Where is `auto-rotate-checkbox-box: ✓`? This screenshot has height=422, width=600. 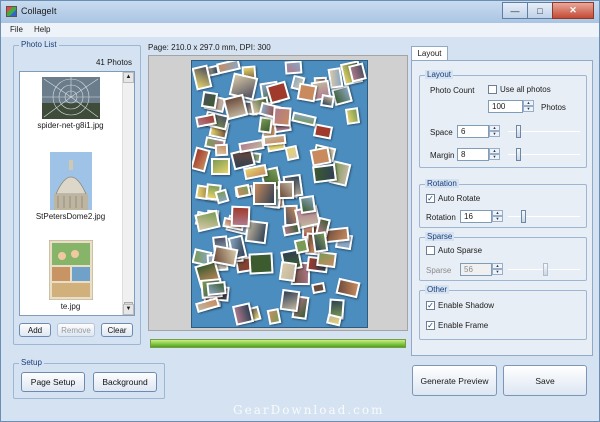 auto-rotate-checkbox-box: ✓ is located at coordinates (430, 198).